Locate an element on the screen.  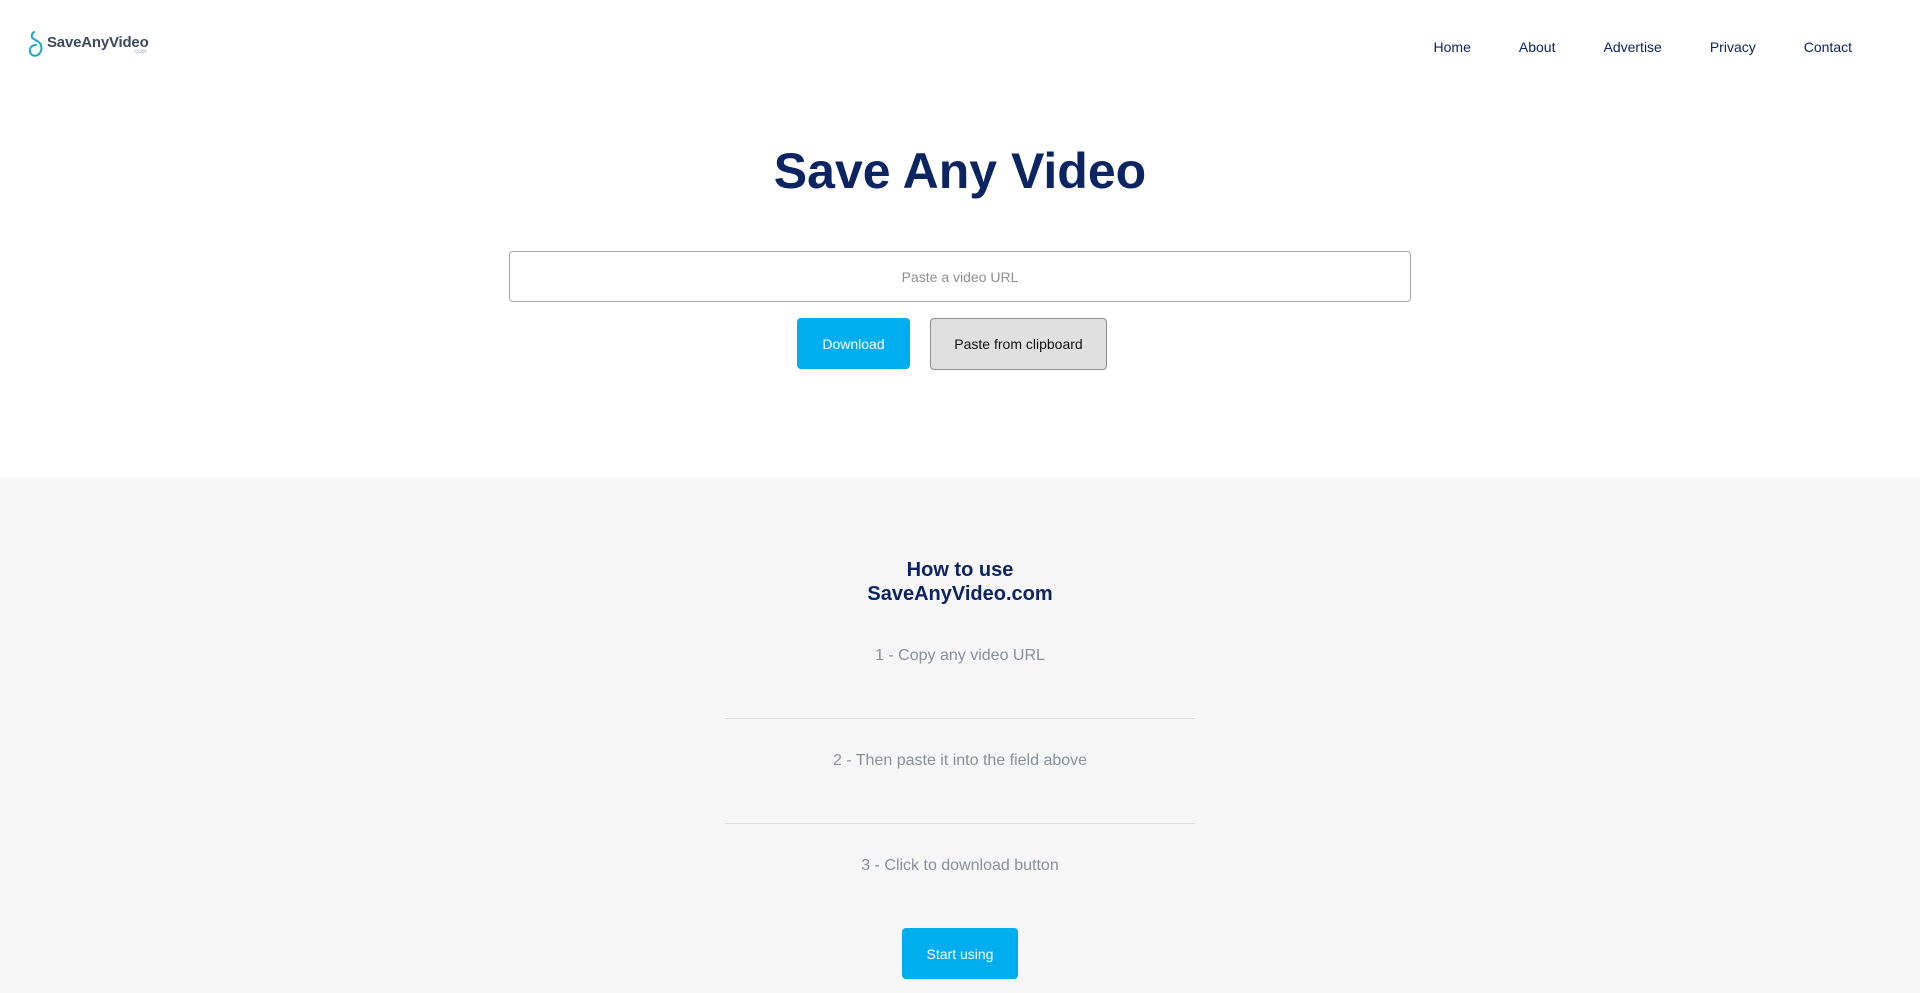
logo-icon is located at coordinates (35, 44).